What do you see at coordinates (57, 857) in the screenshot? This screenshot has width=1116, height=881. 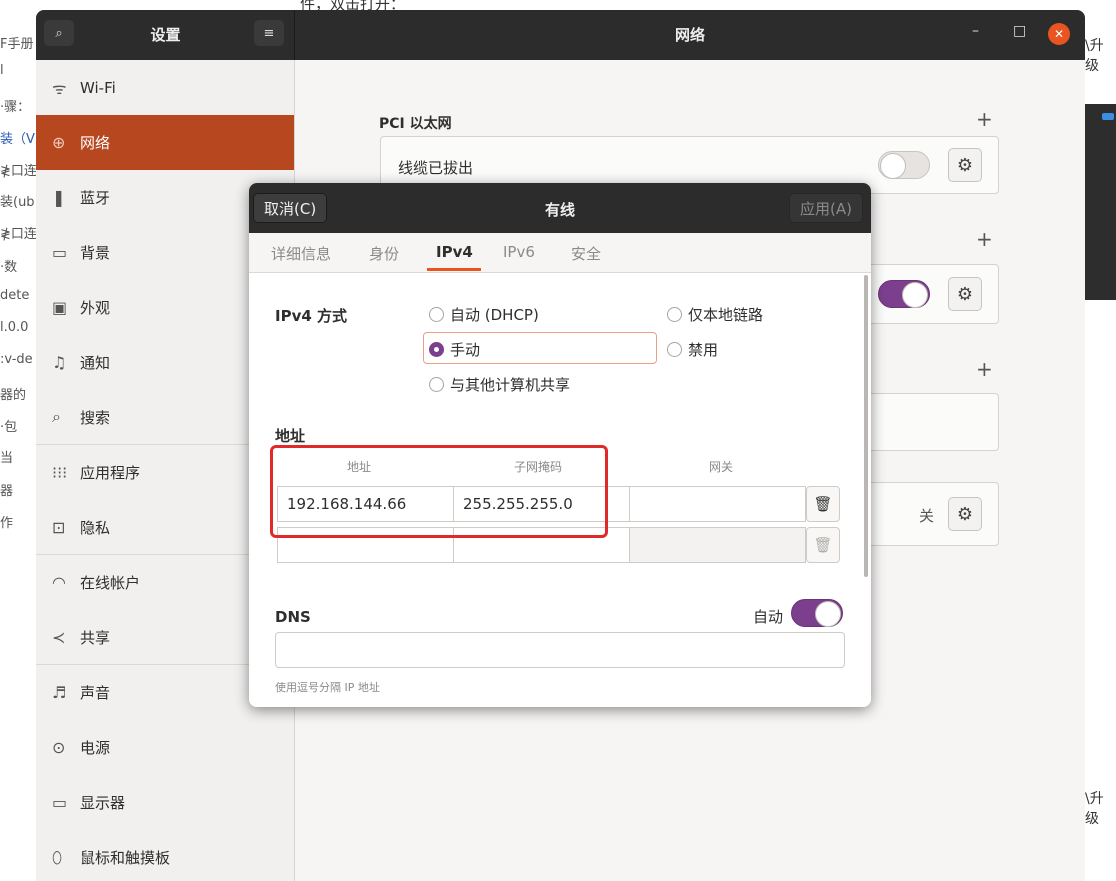 I see `mouse-icon: ⬯` at bounding box center [57, 857].